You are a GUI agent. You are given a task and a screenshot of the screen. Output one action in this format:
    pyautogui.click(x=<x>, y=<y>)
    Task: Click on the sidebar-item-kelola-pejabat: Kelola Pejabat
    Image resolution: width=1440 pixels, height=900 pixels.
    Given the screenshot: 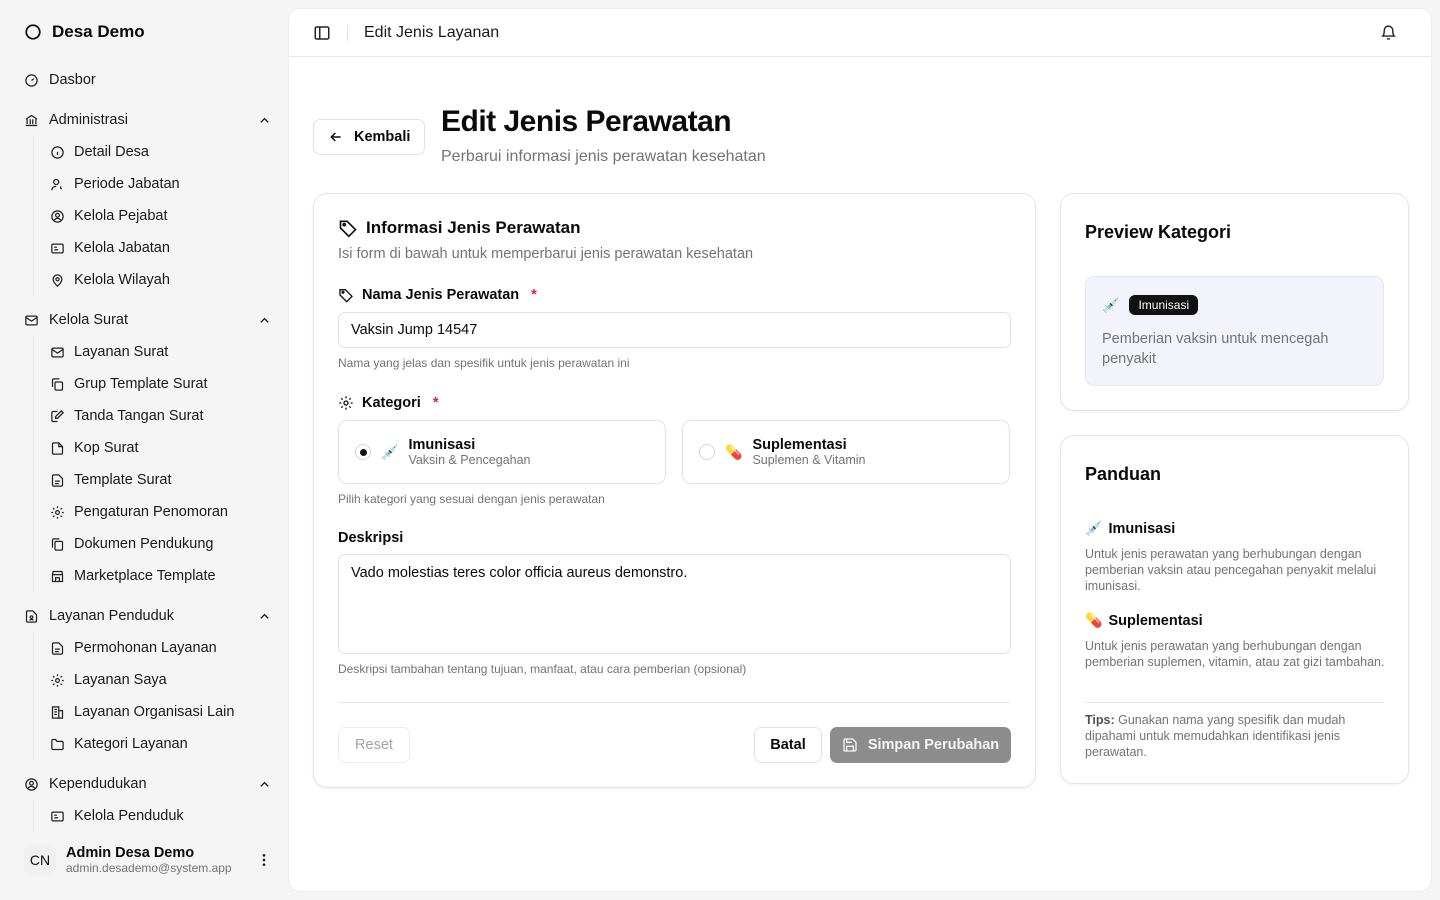 What is the action you would take?
    pyautogui.click(x=161, y=216)
    